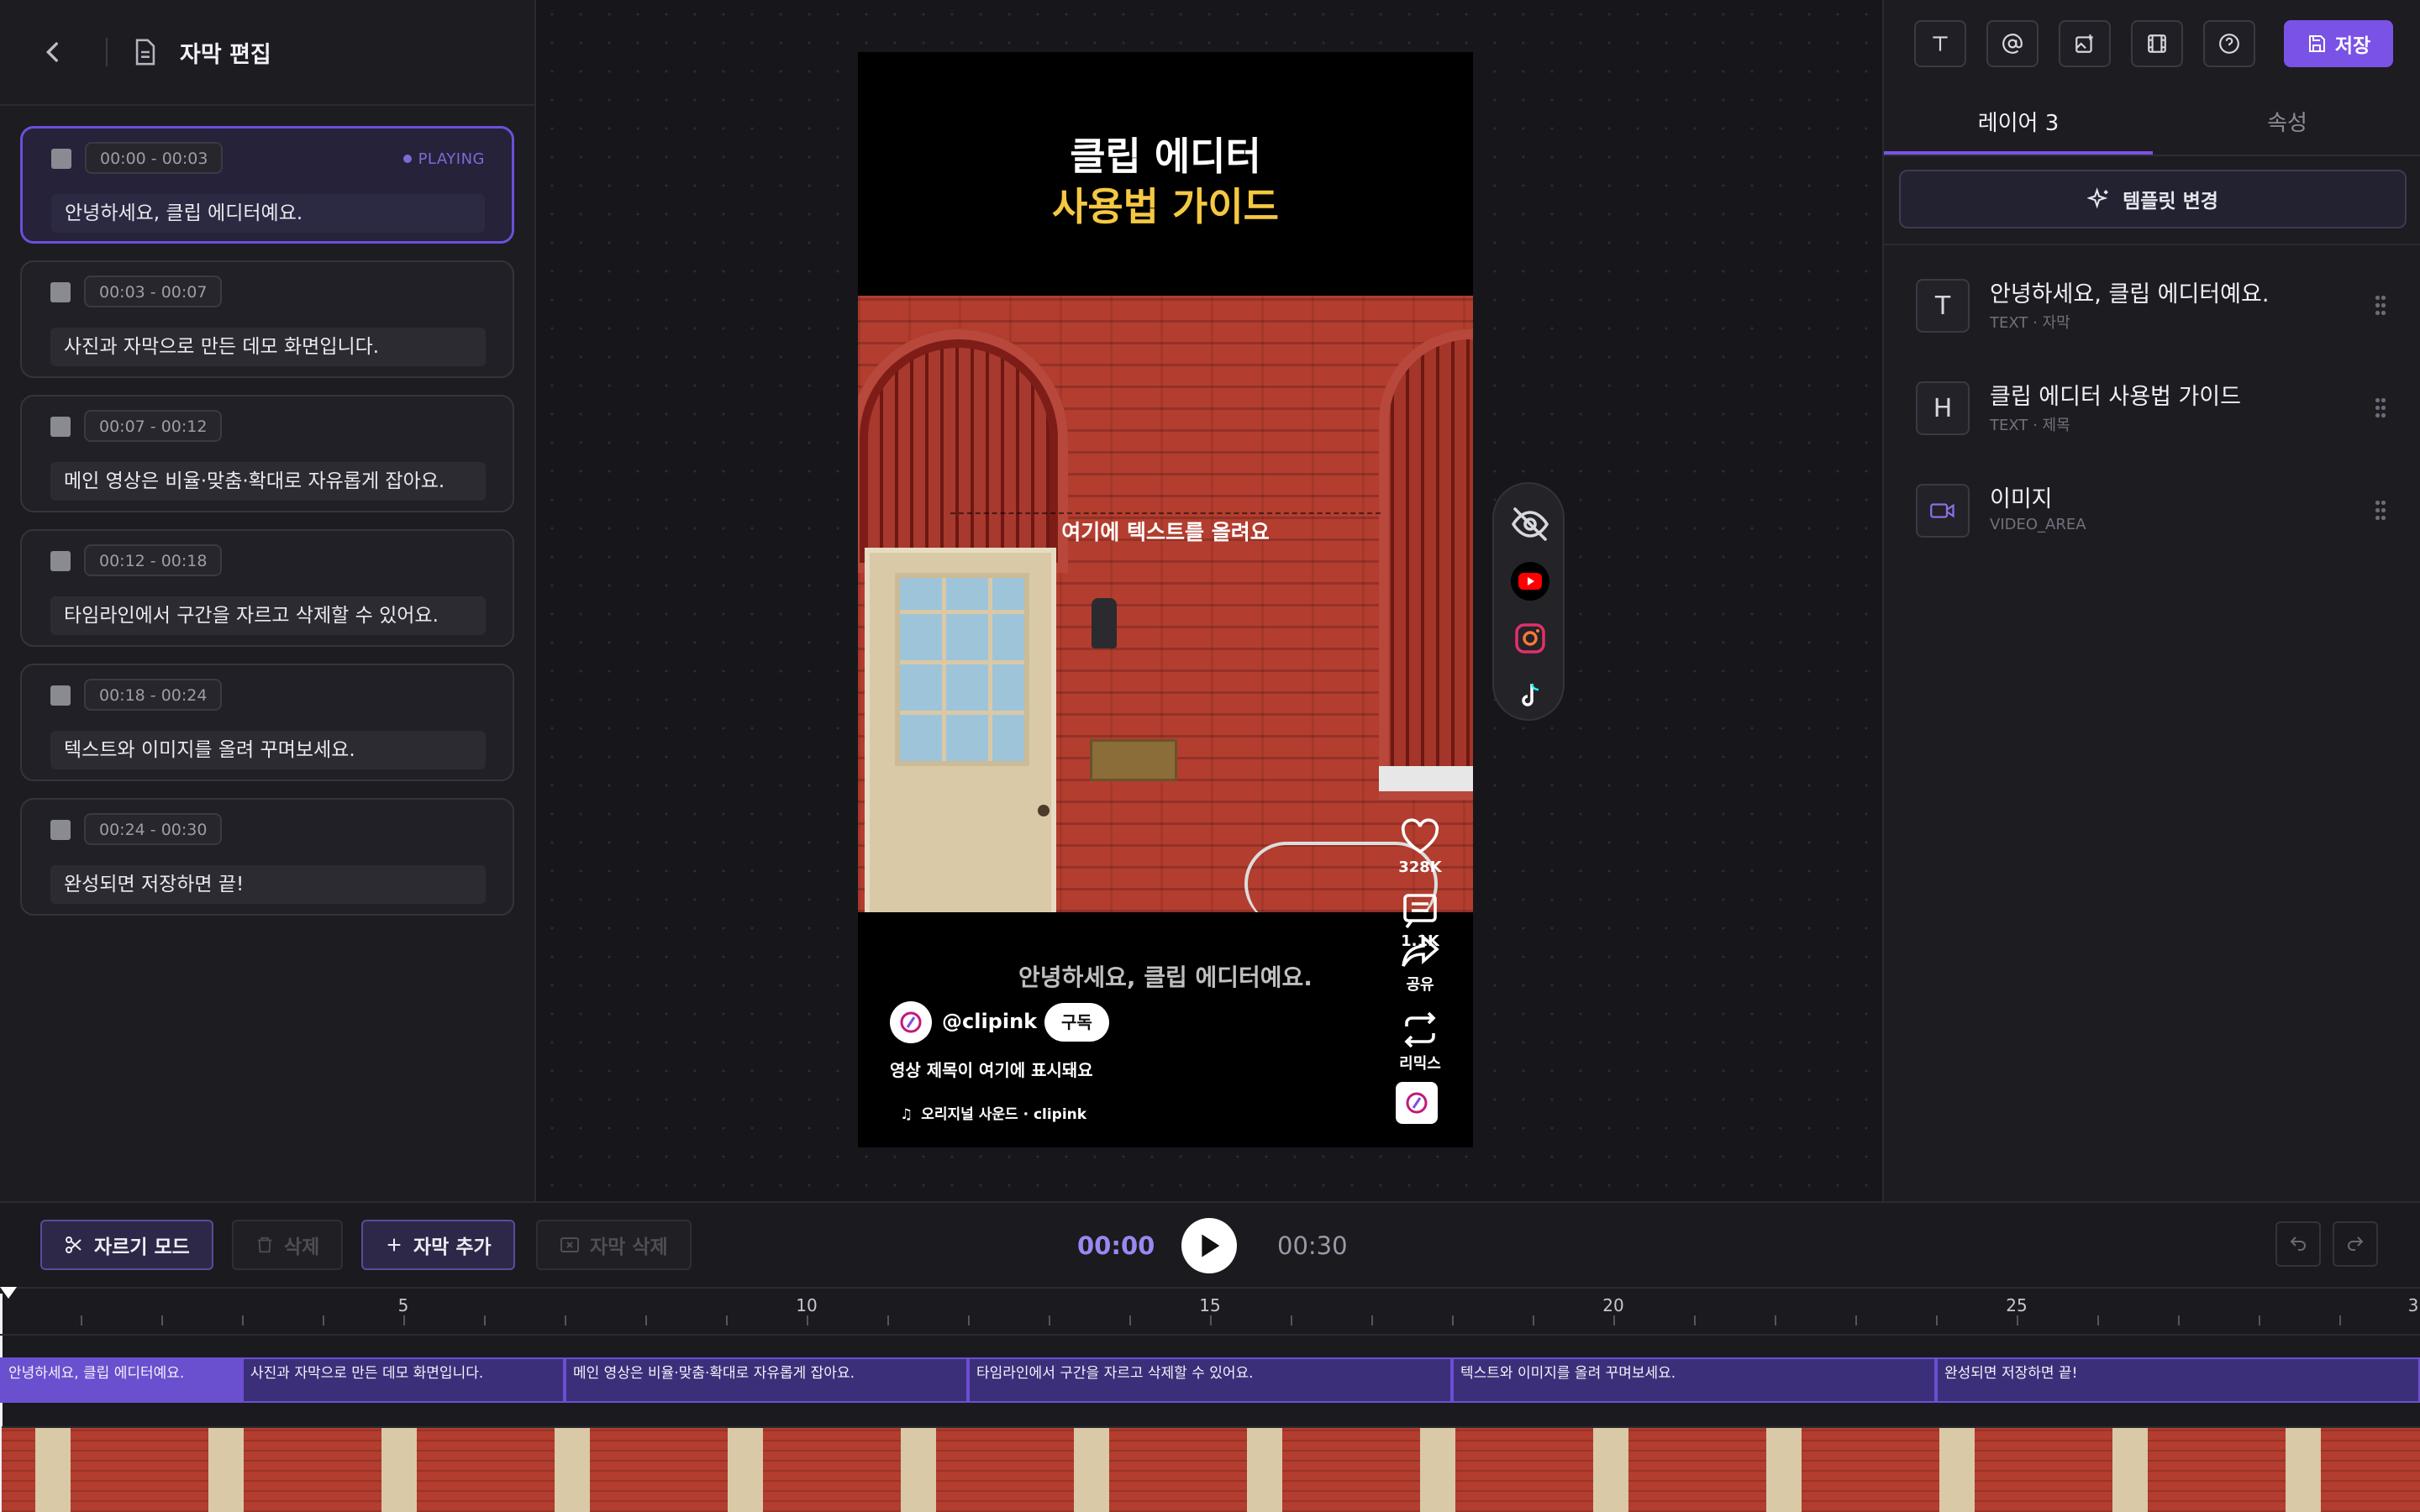 The height and width of the screenshot is (1512, 2420). I want to click on cut-mode-label: 자르기 모드, so click(142, 1247).